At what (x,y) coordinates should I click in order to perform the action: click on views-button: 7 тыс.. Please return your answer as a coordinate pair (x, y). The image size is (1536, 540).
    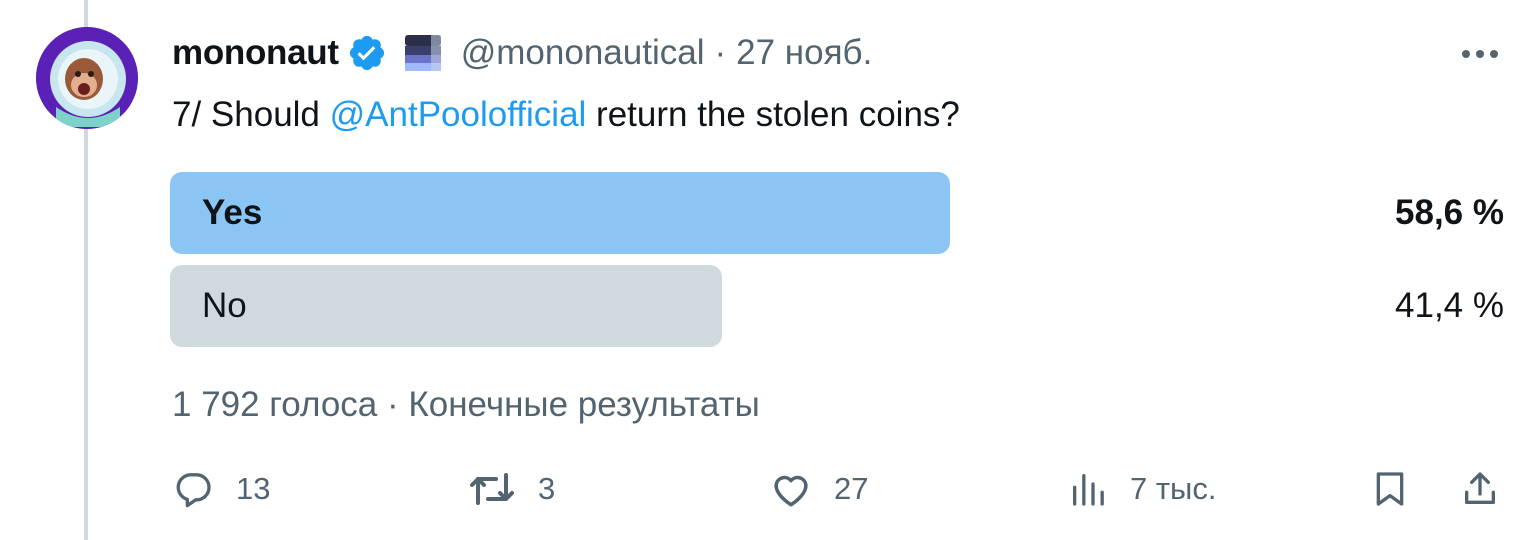
    Looking at the image, I should click on (1142, 489).